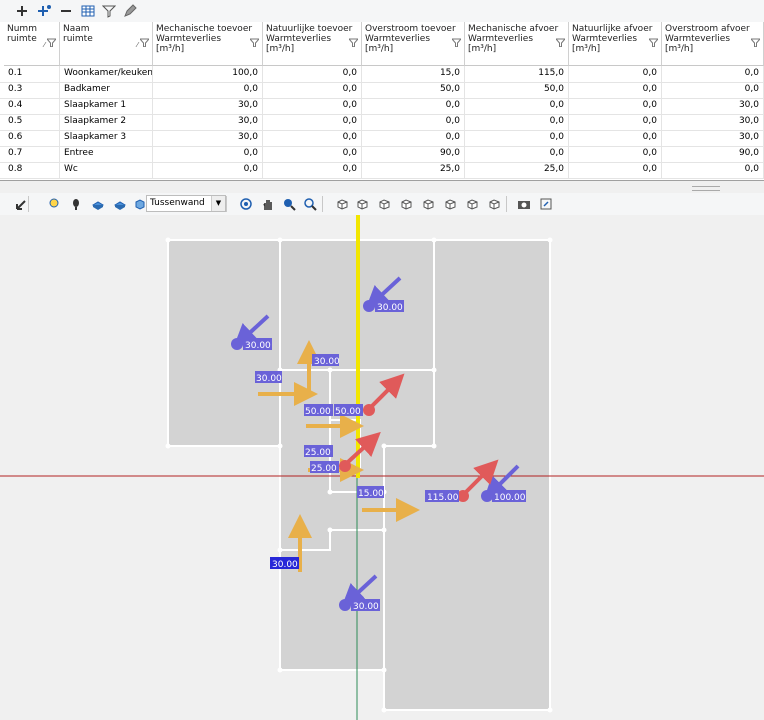 This screenshot has width=764, height=720. I want to click on column-header-4: Overstroom toevoer Warmteverlies [m³/h], so click(413, 44).